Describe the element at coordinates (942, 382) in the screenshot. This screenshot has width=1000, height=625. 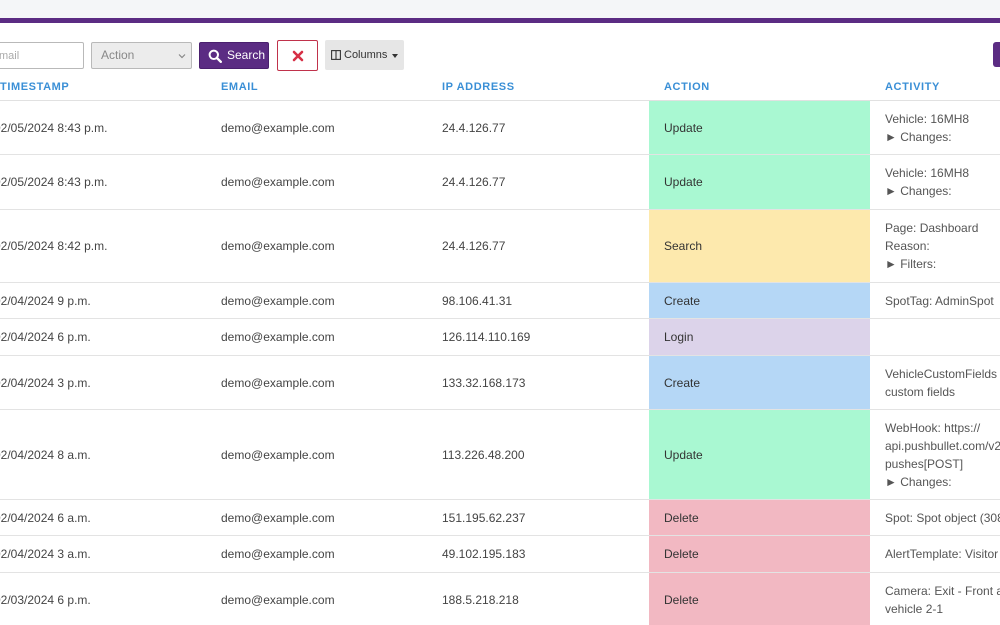
I see `activity-cell: VehicleCustomFields custom fields` at that location.